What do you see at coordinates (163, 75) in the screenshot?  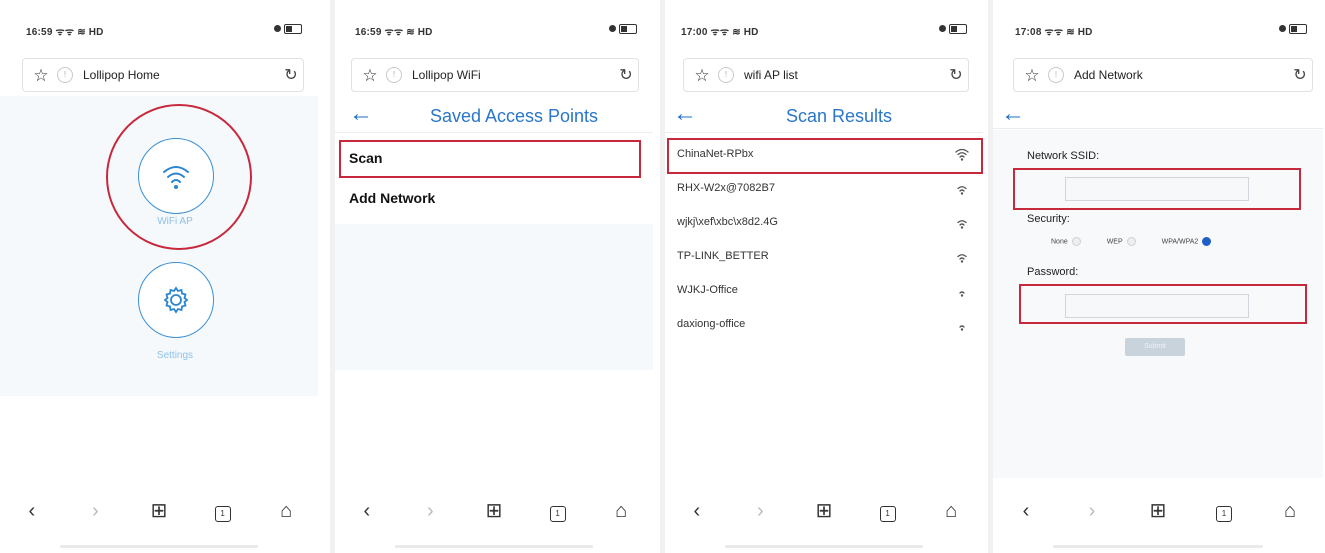 I see `address-bar: ☆ ! Lollipop Home ↻` at bounding box center [163, 75].